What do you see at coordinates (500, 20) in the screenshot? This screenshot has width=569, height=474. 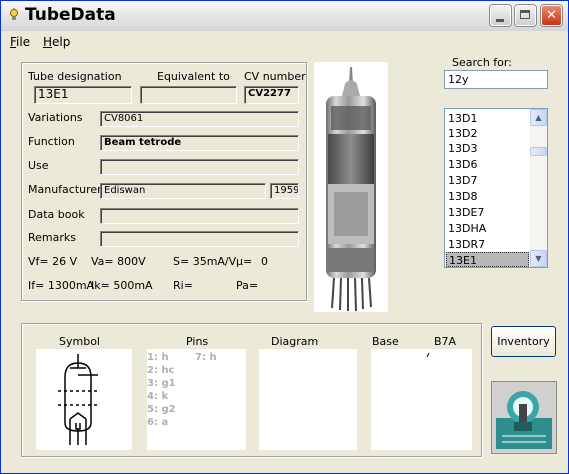 I see `minimize-icon` at bounding box center [500, 20].